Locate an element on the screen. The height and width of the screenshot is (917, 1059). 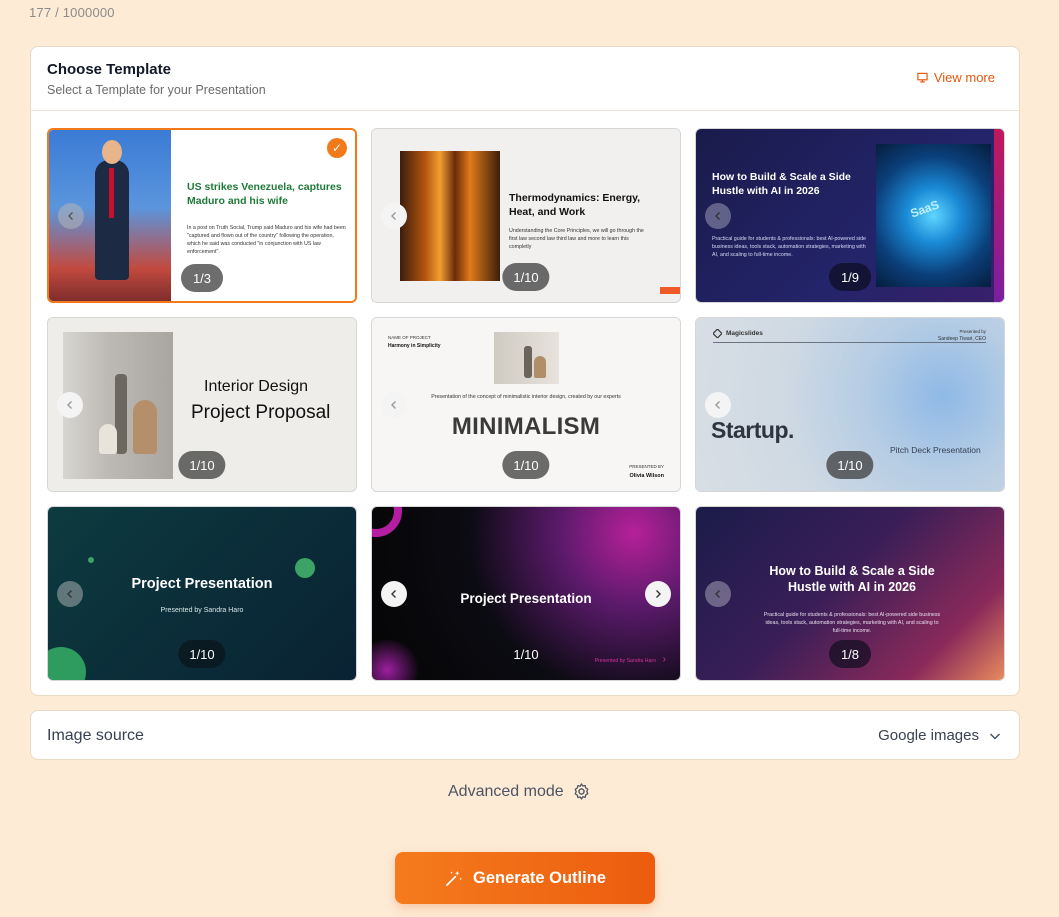
decor-ring is located at coordinates (387, 522).